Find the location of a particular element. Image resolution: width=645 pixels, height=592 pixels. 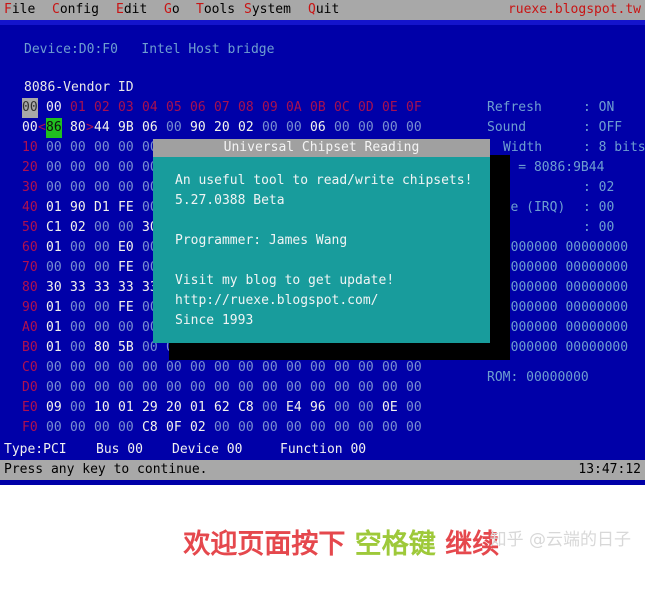

watermark: 知乎 @云端的日子 is located at coordinates (560, 540).